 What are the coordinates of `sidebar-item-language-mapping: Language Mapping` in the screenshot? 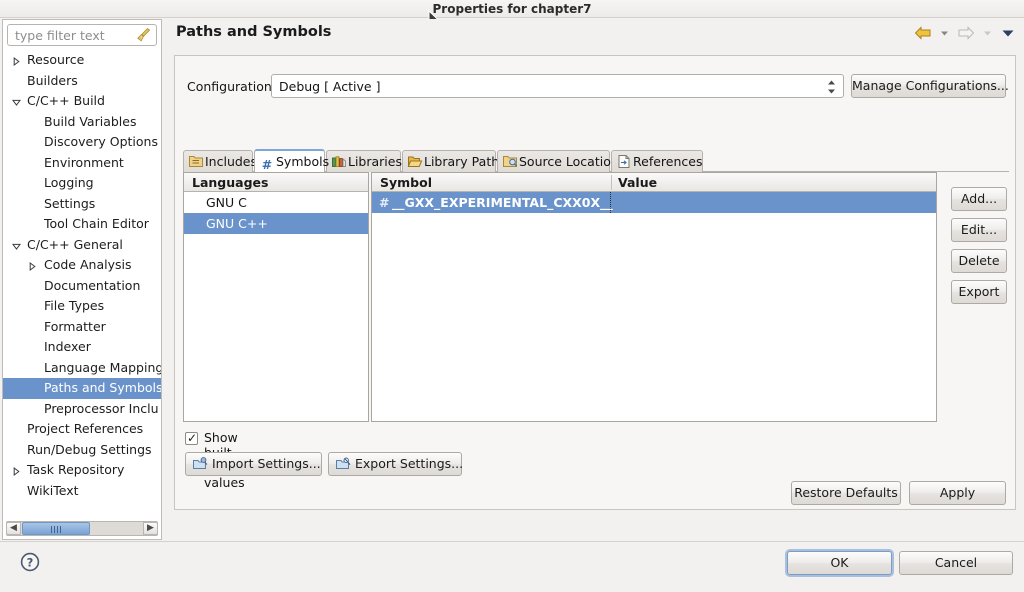 It's located at (82, 368).